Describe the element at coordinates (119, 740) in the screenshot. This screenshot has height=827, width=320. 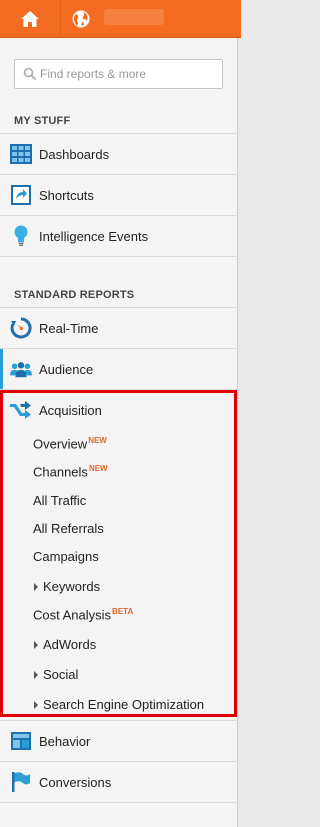
I see `nav-item-behavior: Behavior` at that location.